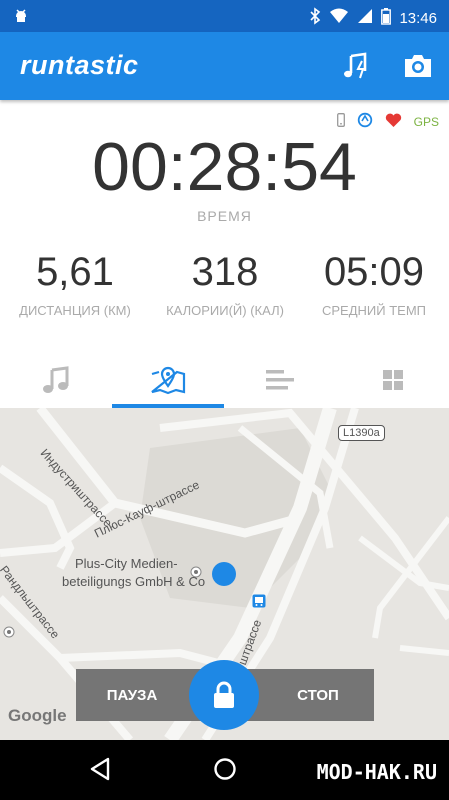  I want to click on pause-button: ПАУЗА, so click(132, 695).